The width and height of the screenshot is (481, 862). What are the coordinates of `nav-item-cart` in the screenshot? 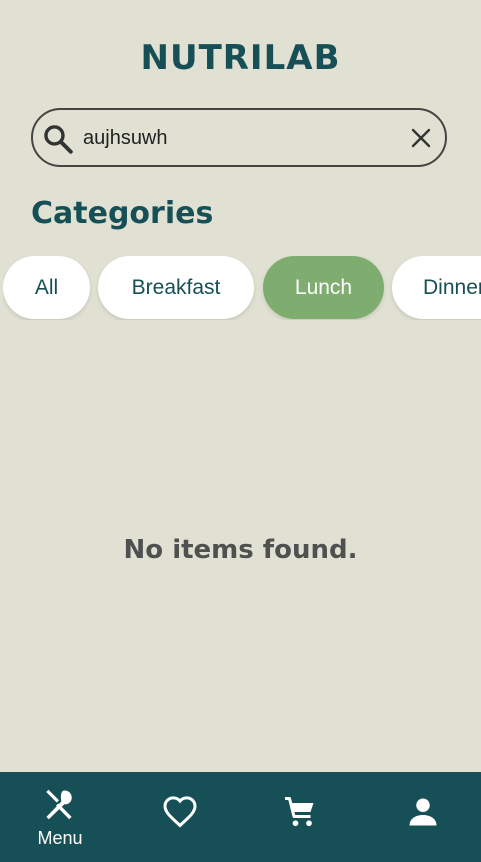 It's located at (300, 817).